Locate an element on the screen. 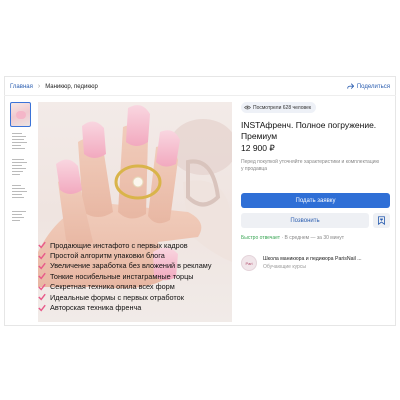 The height and width of the screenshot is (400, 400). list-item: Авторская техника френча is located at coordinates (135, 307).